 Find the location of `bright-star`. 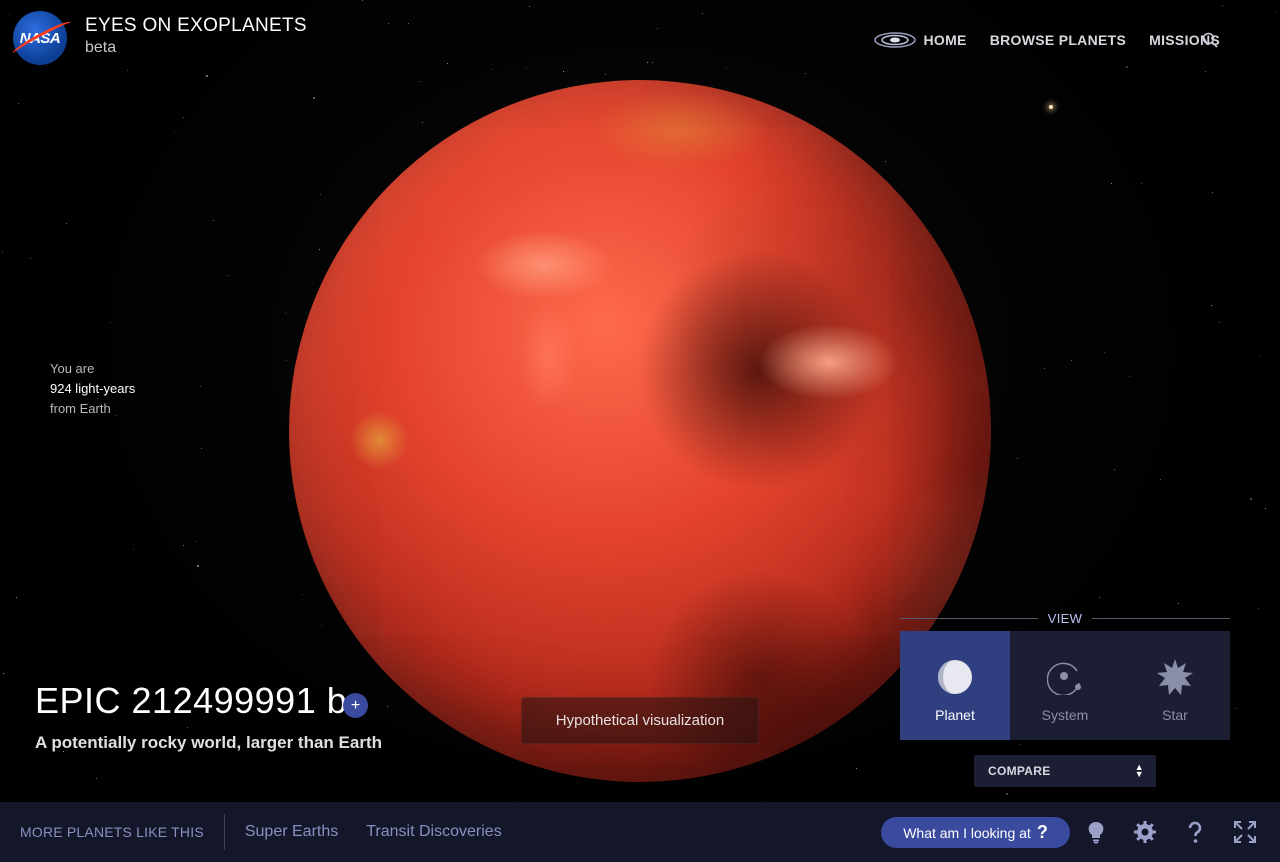

bright-star is located at coordinates (1051, 107).